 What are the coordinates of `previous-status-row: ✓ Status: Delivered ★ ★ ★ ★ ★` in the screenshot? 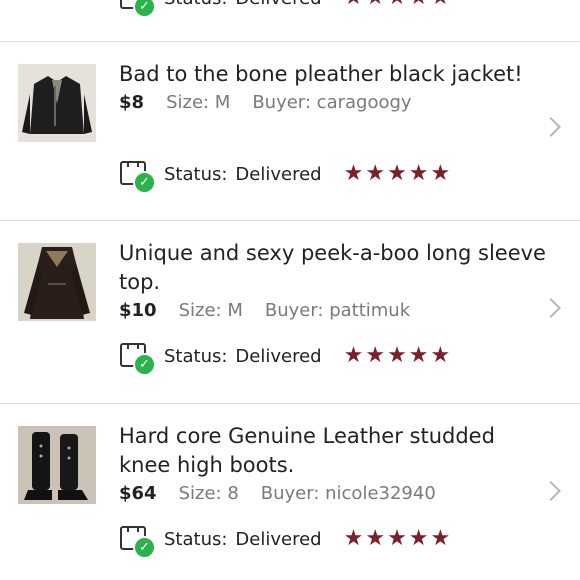 It's located at (284, 9).